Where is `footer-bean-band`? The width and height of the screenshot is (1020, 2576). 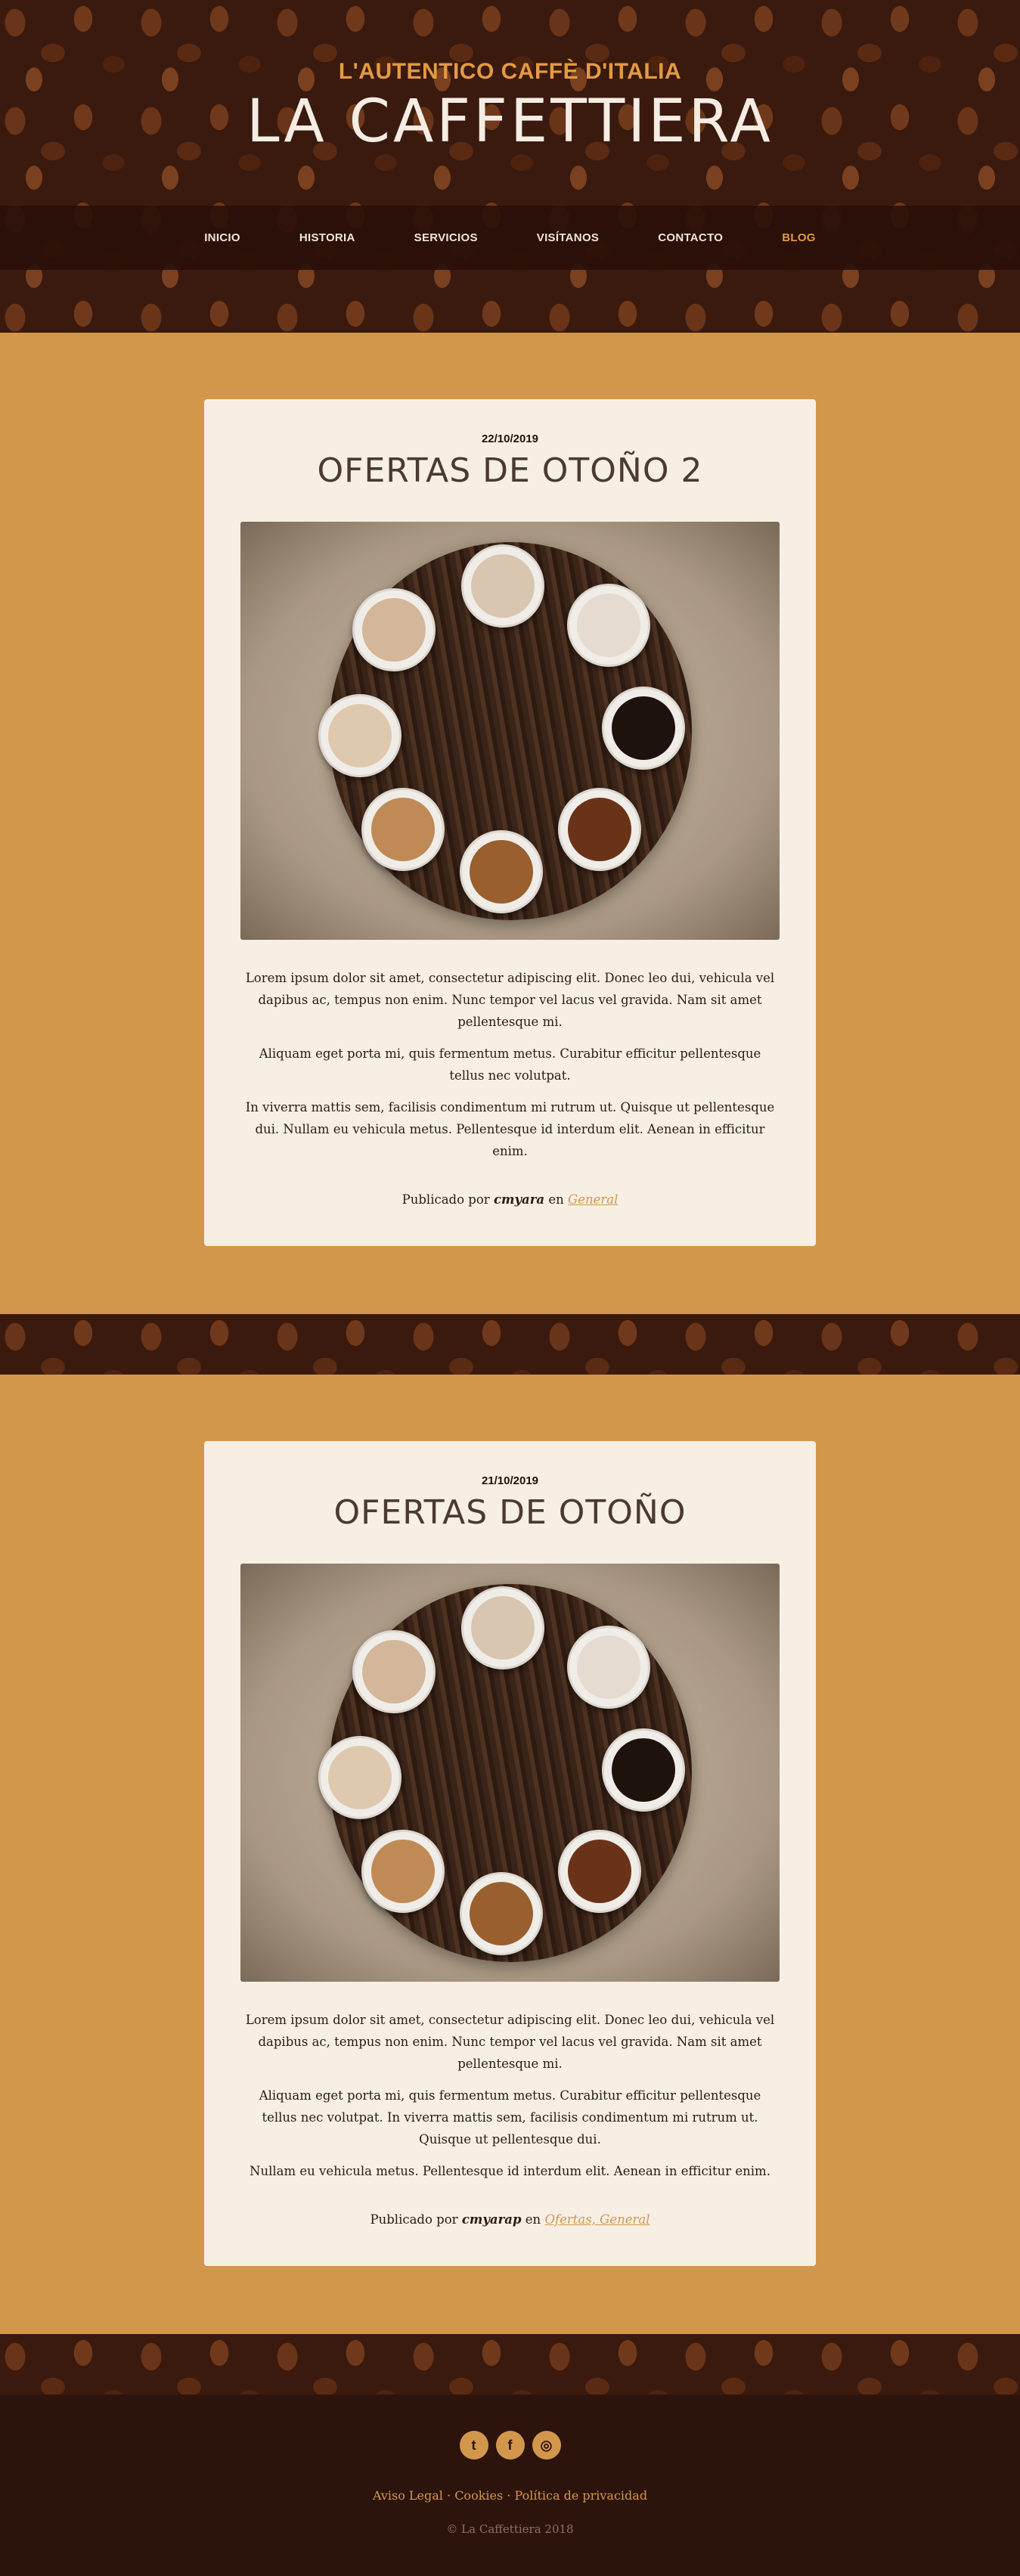 footer-bean-band is located at coordinates (510, 2364).